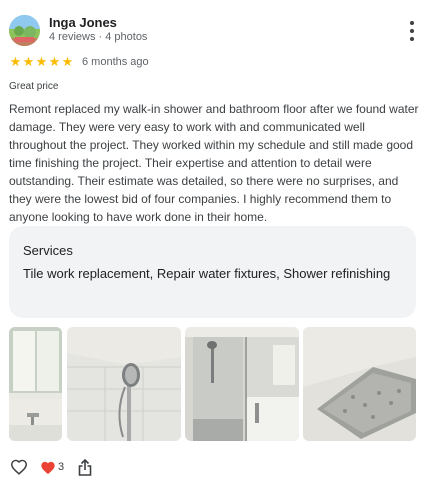 Image resolution: width=425 pixels, height=483 pixels. What do you see at coordinates (35, 384) in the screenshot?
I see `bathroom-window-tub-photo` at bounding box center [35, 384].